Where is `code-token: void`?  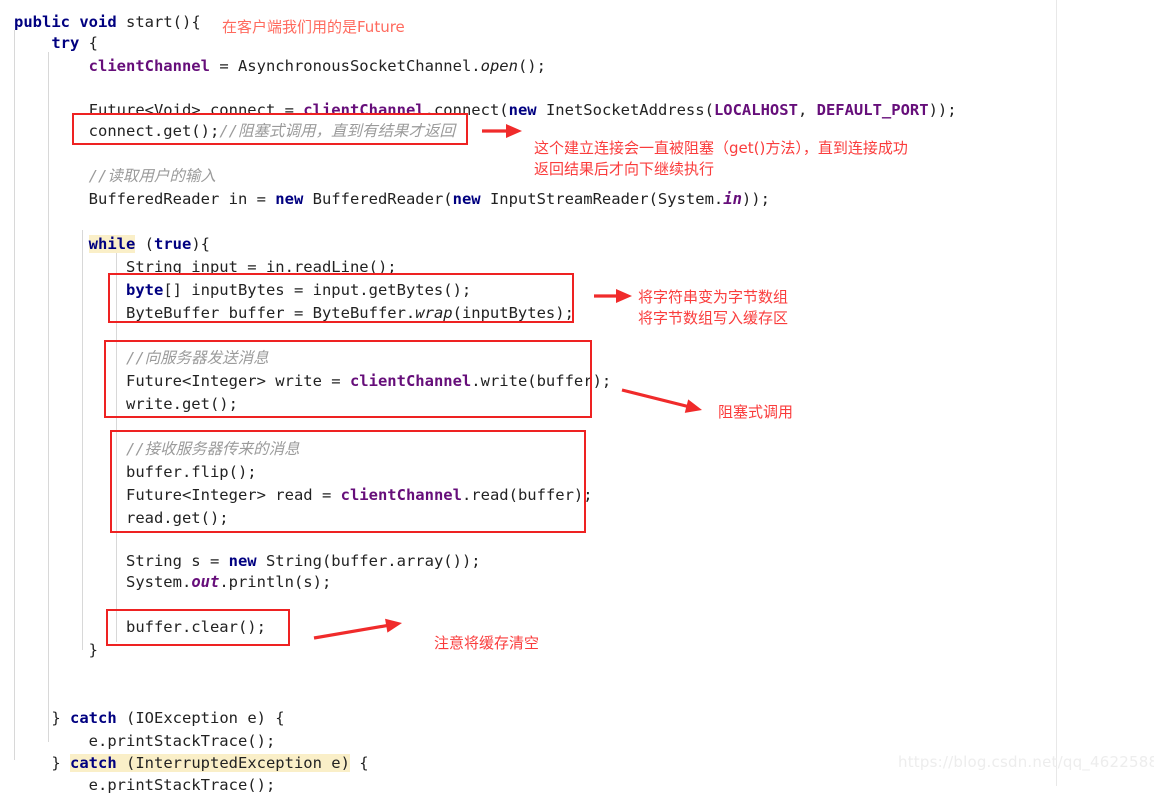
code-token: void is located at coordinates (98, 22).